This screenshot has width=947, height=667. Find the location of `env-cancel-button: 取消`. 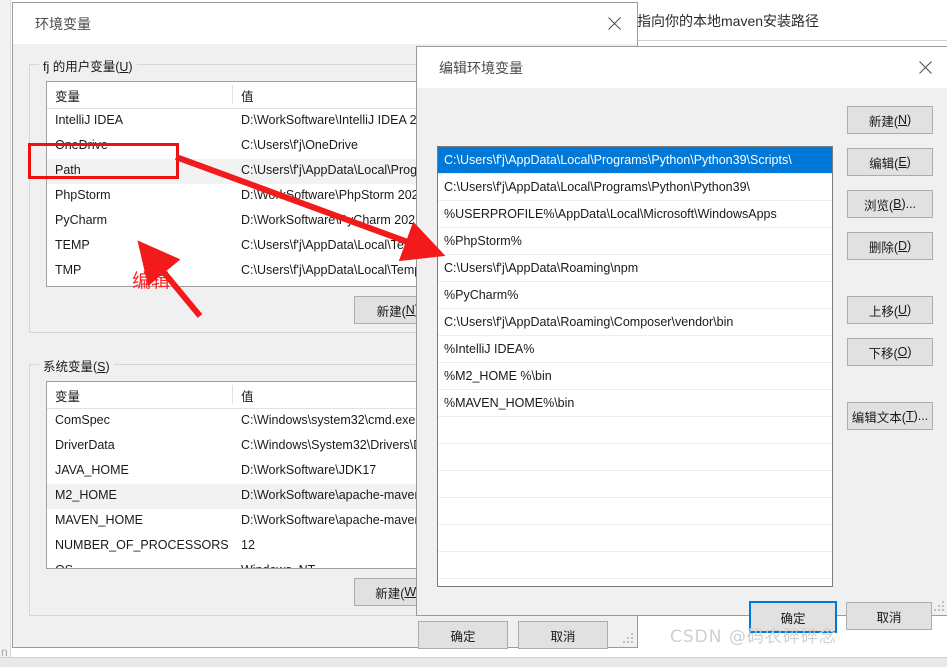

env-cancel-button: 取消 is located at coordinates (563, 635).